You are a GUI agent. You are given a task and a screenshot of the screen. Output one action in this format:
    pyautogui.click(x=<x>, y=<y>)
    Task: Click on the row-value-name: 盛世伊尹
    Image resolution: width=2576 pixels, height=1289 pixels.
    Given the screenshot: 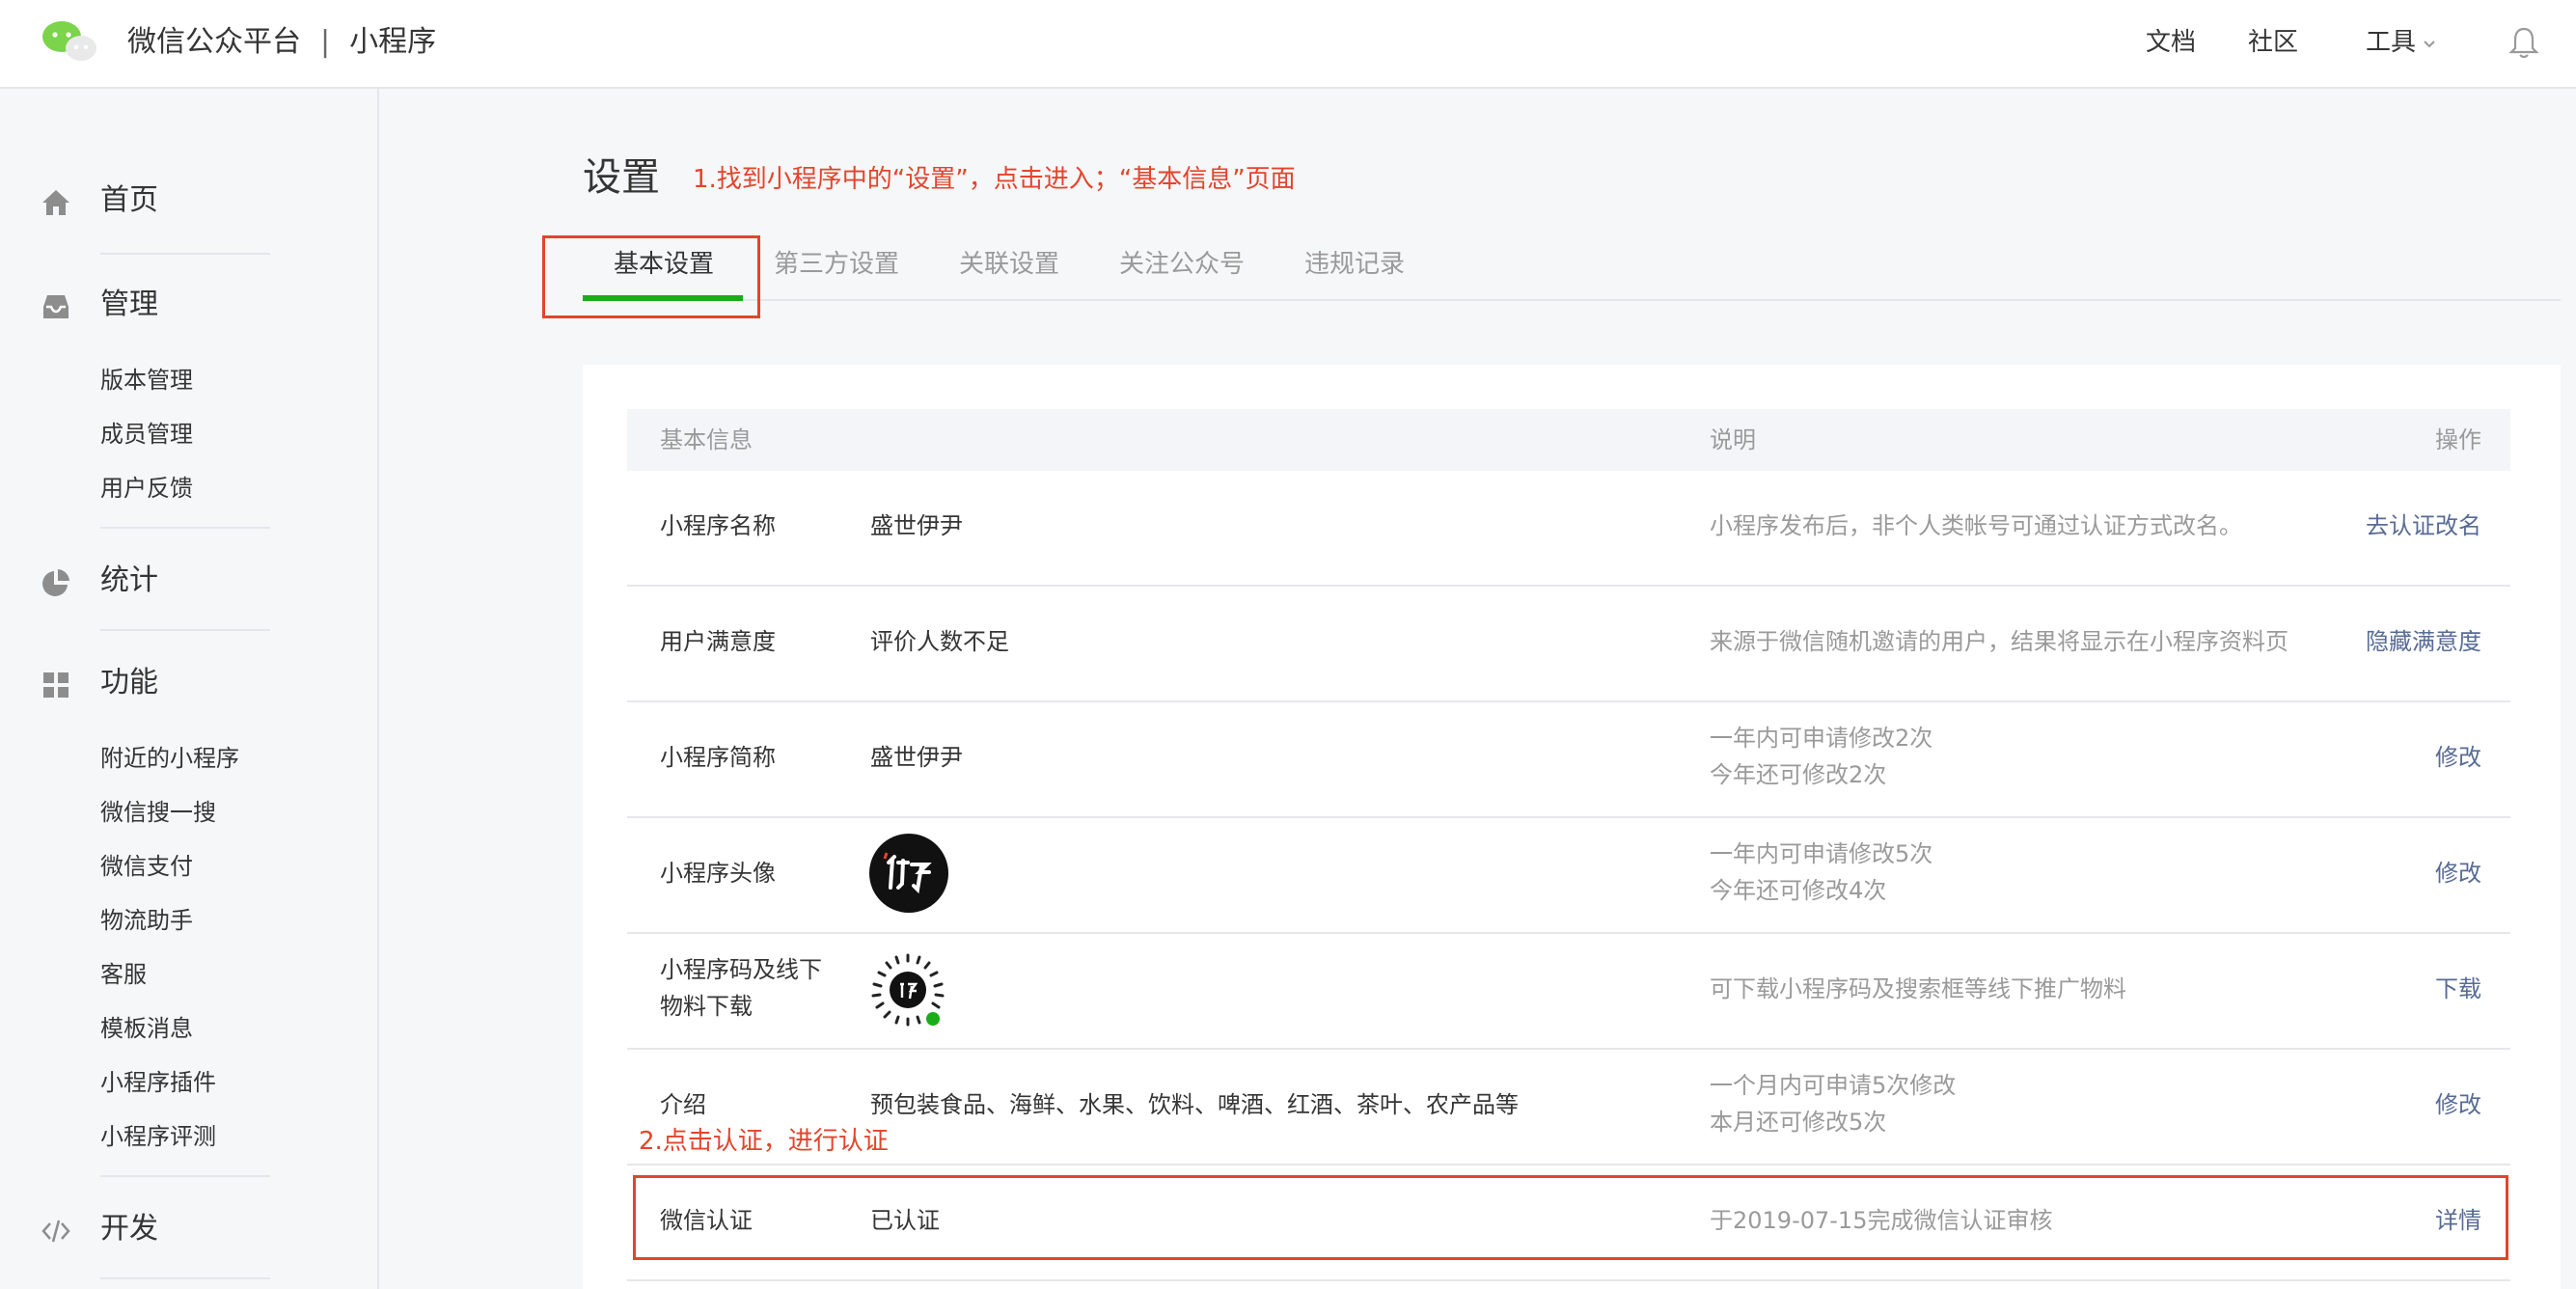 What is the action you would take?
    pyautogui.click(x=917, y=526)
    